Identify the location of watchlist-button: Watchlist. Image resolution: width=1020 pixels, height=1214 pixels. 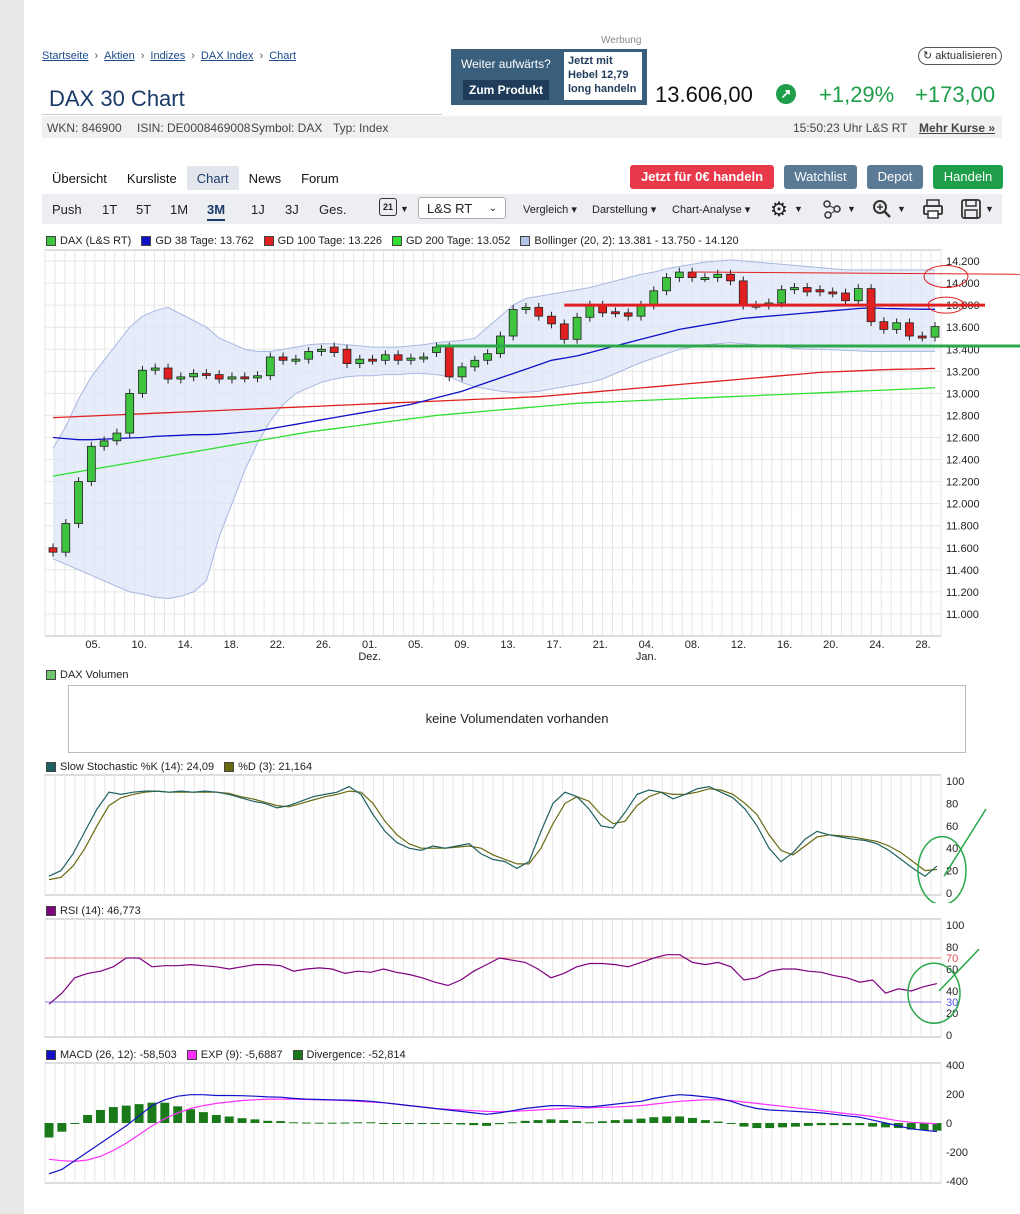
(820, 177).